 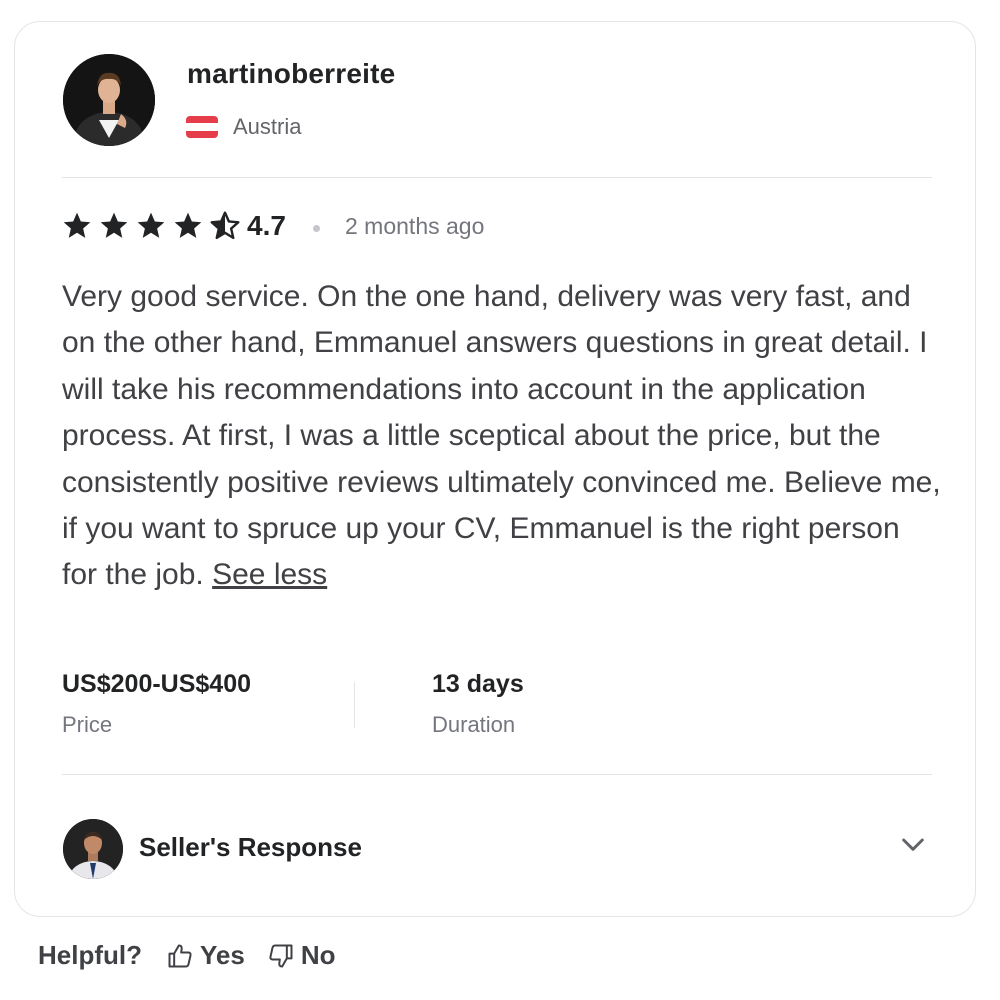 I want to click on reviewer-country: Austria, so click(x=267, y=126).